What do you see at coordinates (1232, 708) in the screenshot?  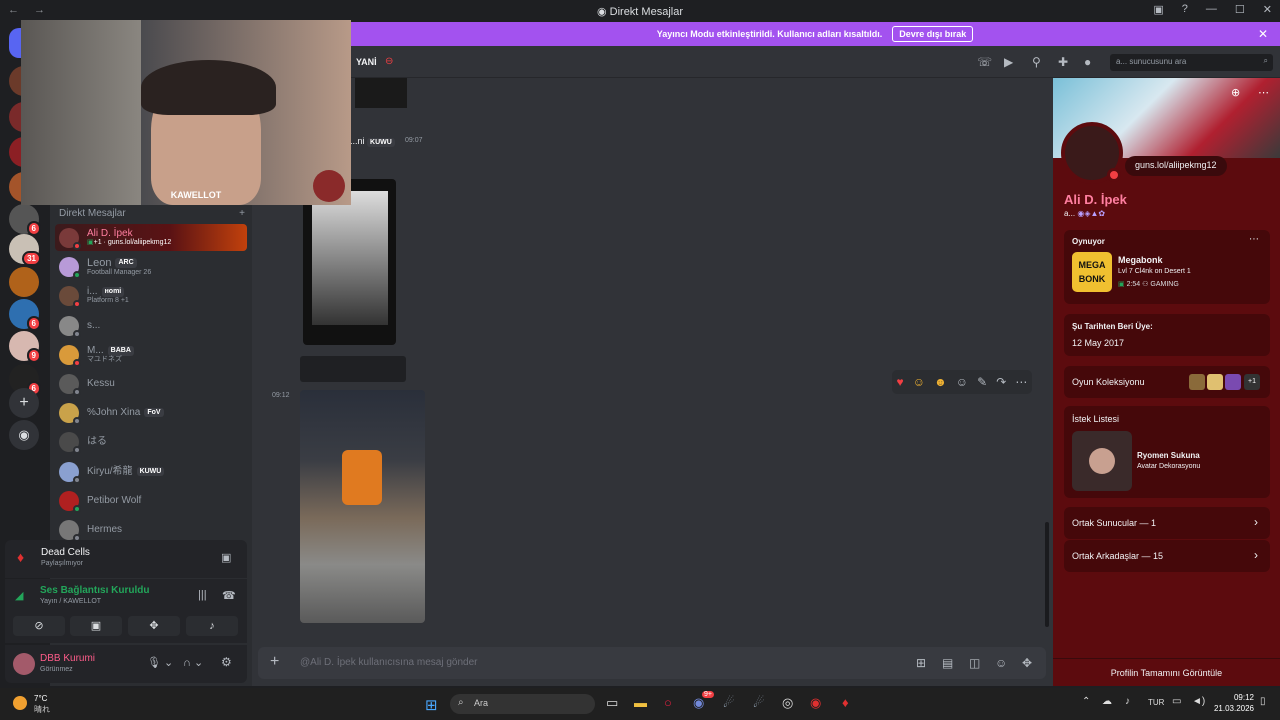 I see `clock-date: 21.03.2026` at bounding box center [1232, 708].